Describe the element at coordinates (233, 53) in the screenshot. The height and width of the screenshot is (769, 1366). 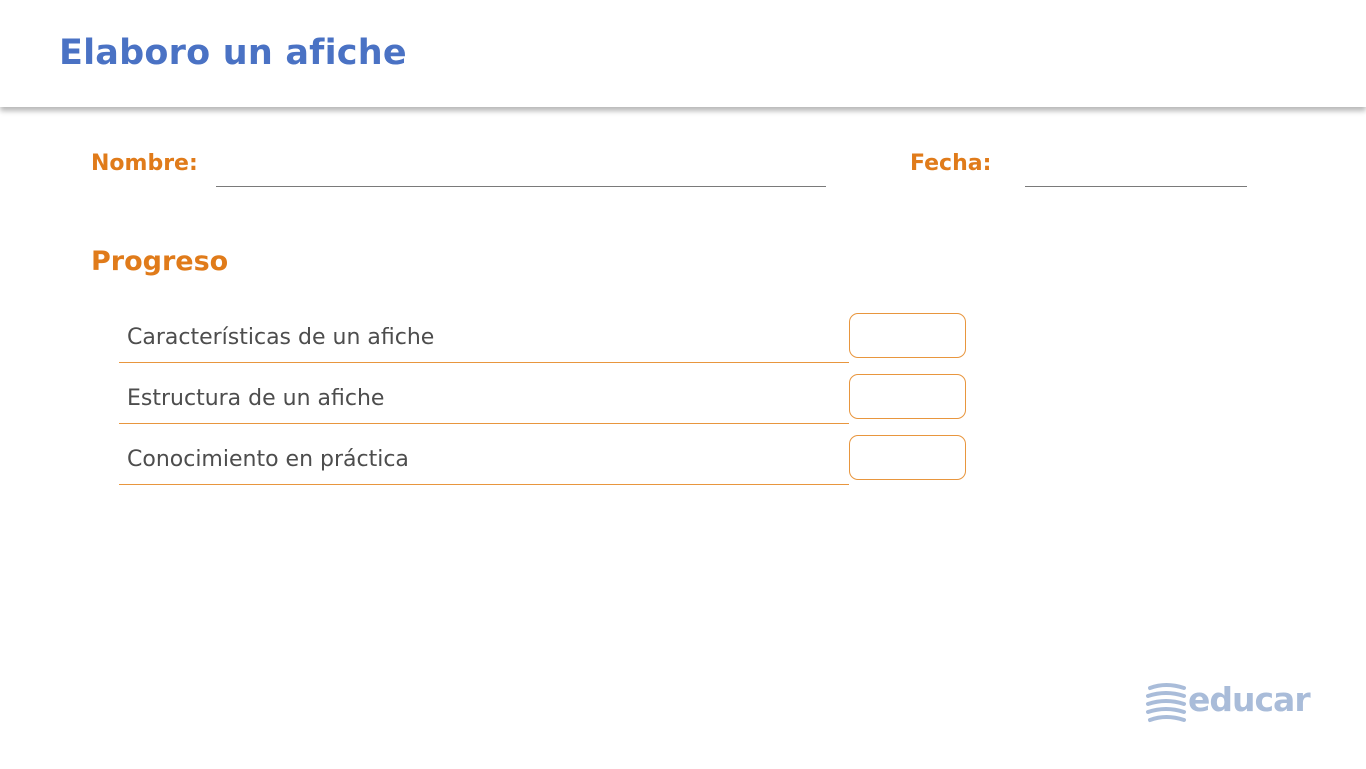
I see `page-title: Elaboro un afiche` at that location.